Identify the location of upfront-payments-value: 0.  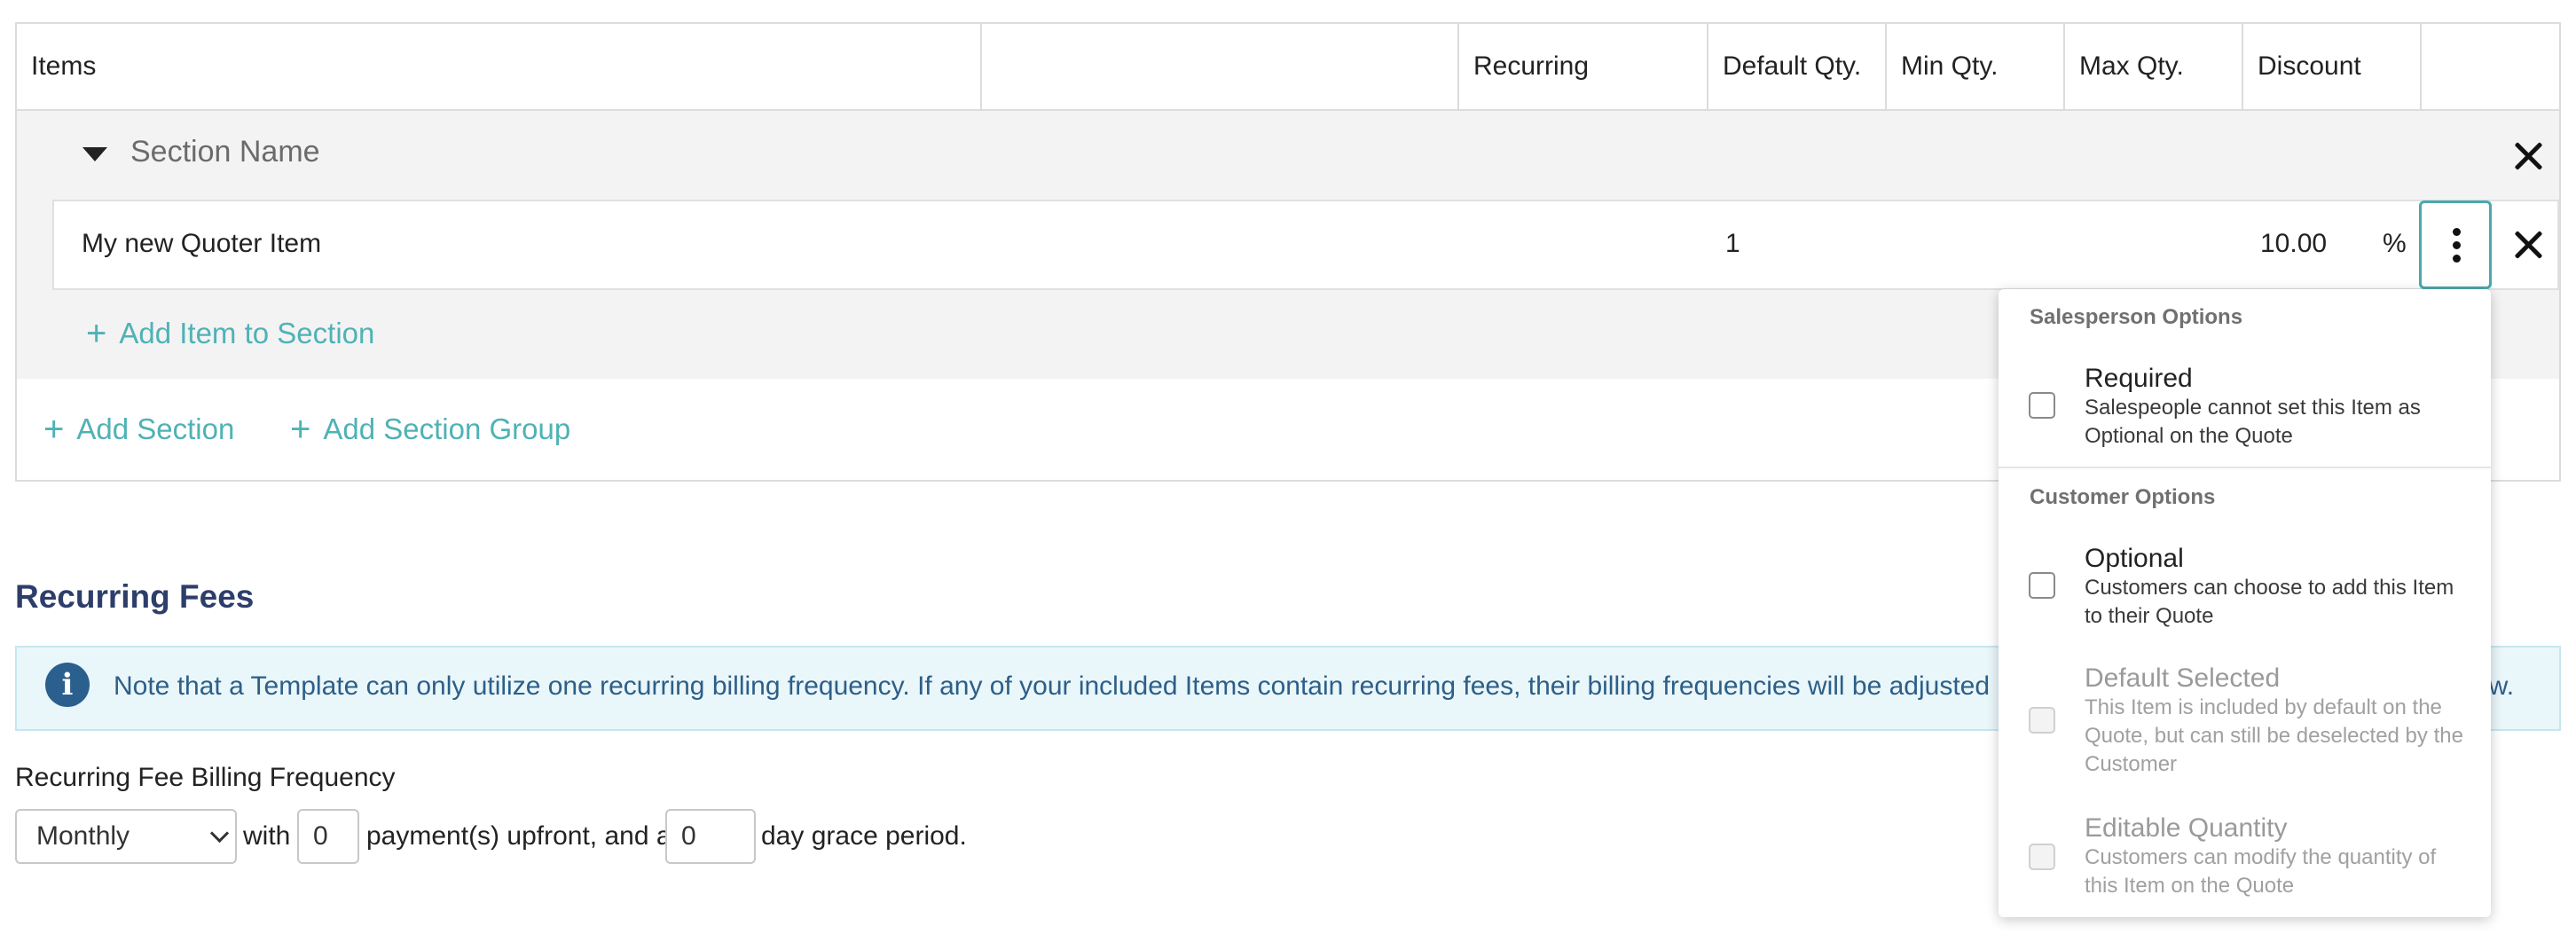
(320, 836).